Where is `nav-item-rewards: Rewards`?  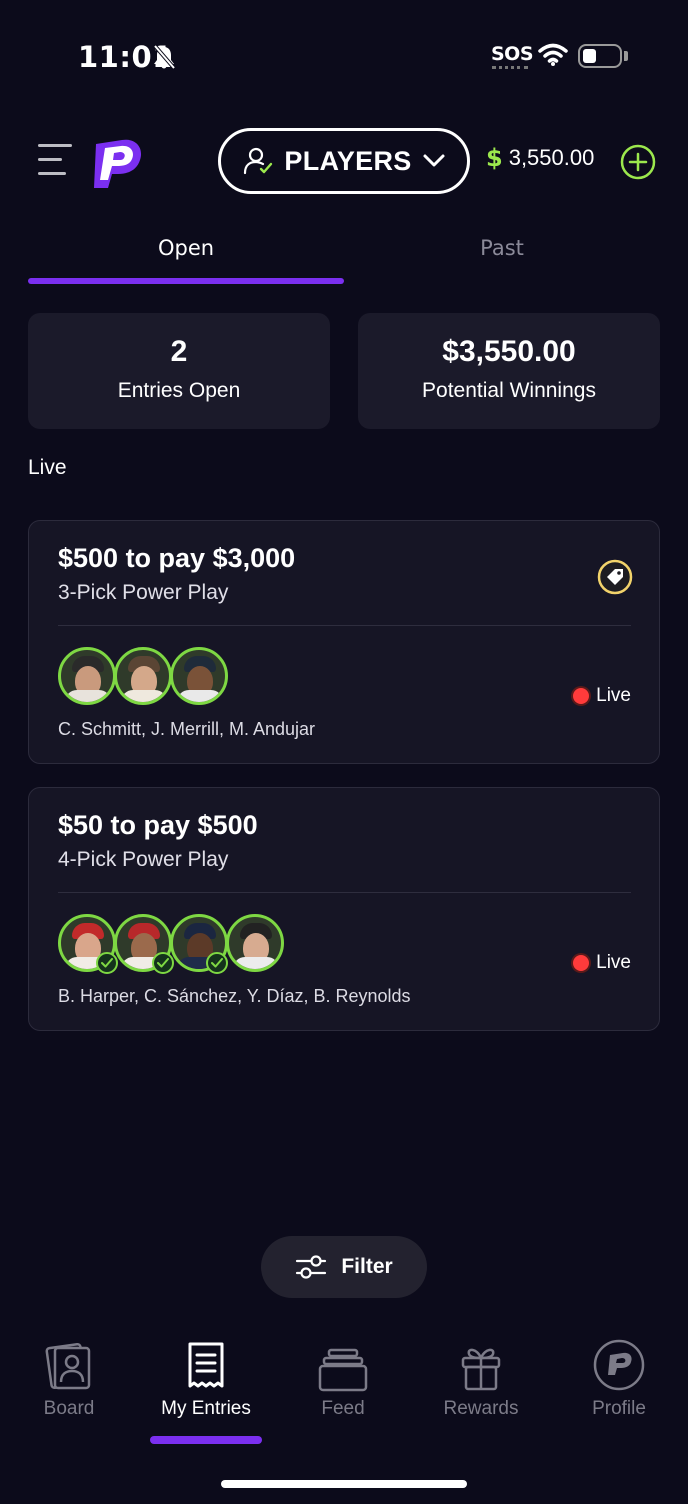
nav-item-rewards: Rewards is located at coordinates (481, 1377).